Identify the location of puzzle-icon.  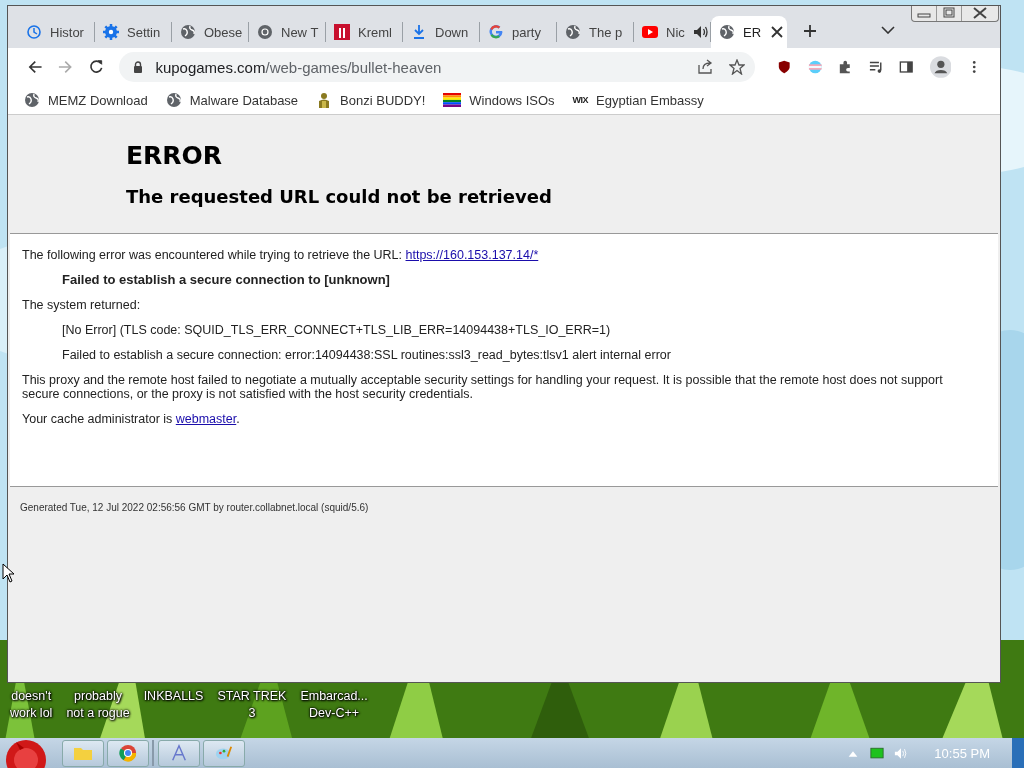
(845, 67).